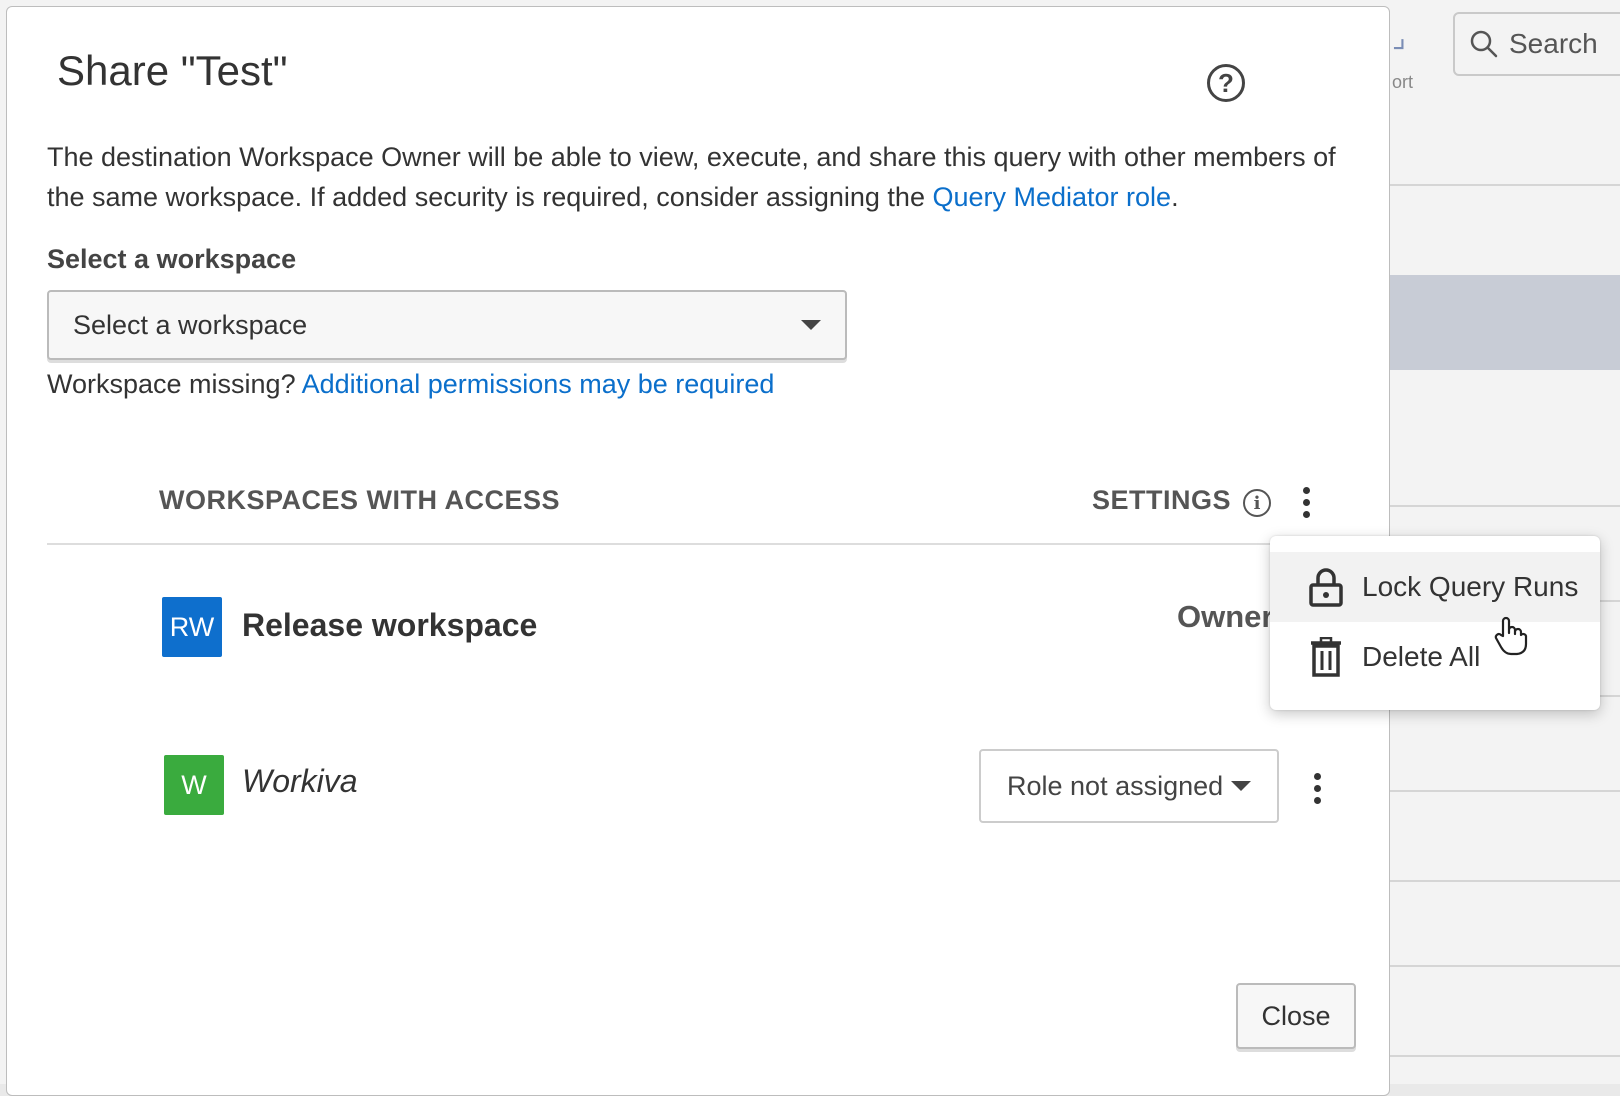  Describe the element at coordinates (1296, 1016) in the screenshot. I see `close-button: Close` at that location.